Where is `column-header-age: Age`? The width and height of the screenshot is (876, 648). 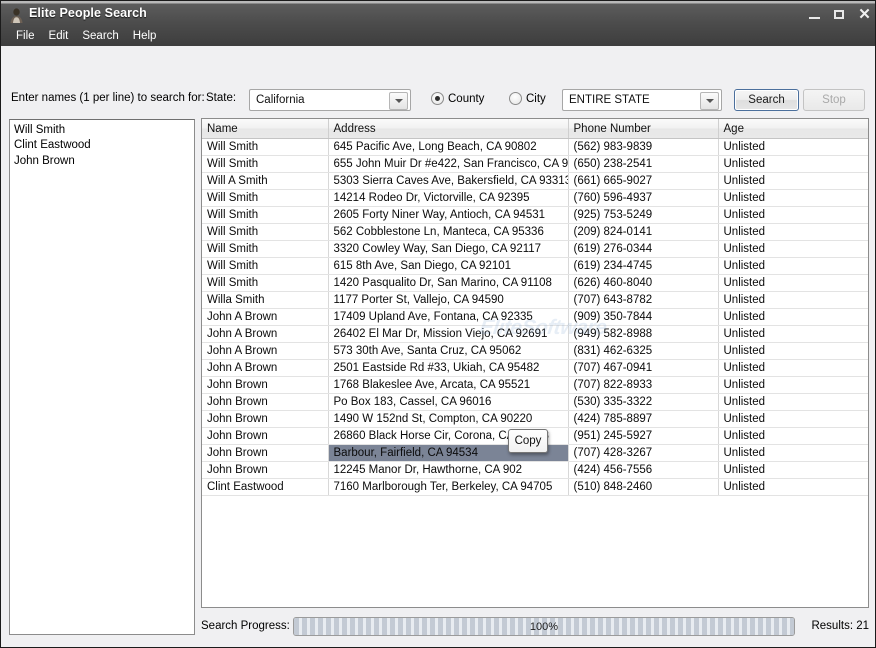 column-header-age: Age is located at coordinates (793, 129).